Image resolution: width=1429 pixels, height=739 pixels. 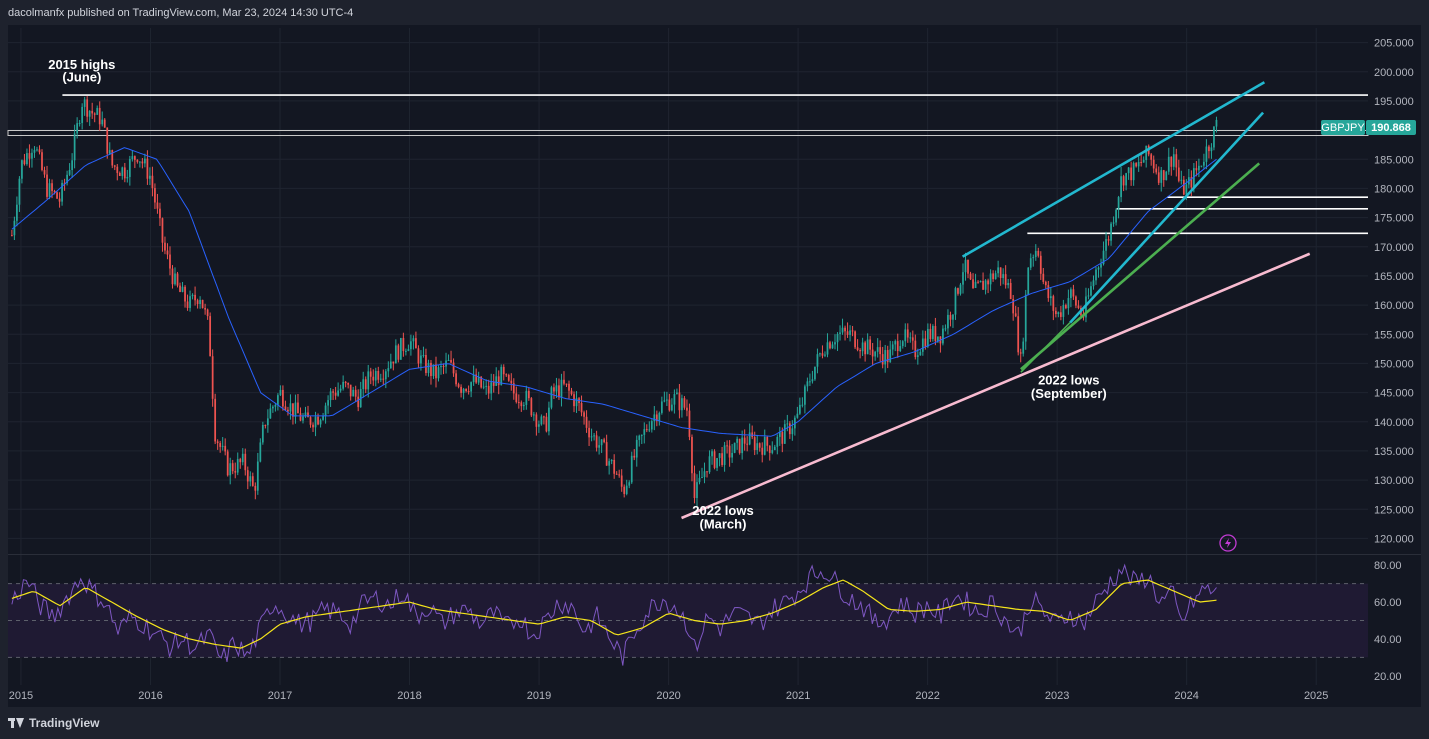 I want to click on lightning-icon, so click(x=1228, y=543).